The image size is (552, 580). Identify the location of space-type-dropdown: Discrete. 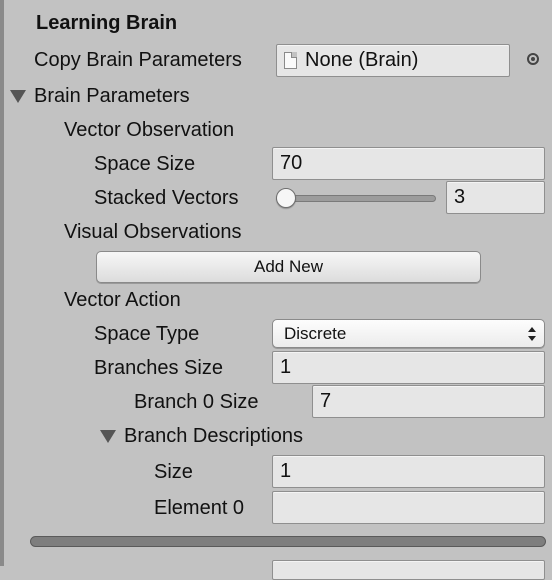
(408, 333).